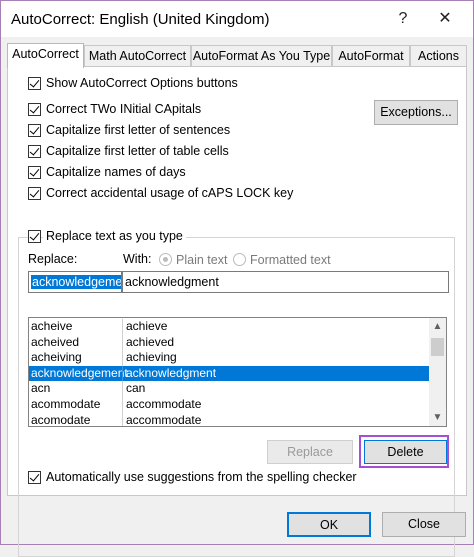 This screenshot has height=557, width=474. I want to click on tab-autoformat: AutoFormat, so click(371, 56).